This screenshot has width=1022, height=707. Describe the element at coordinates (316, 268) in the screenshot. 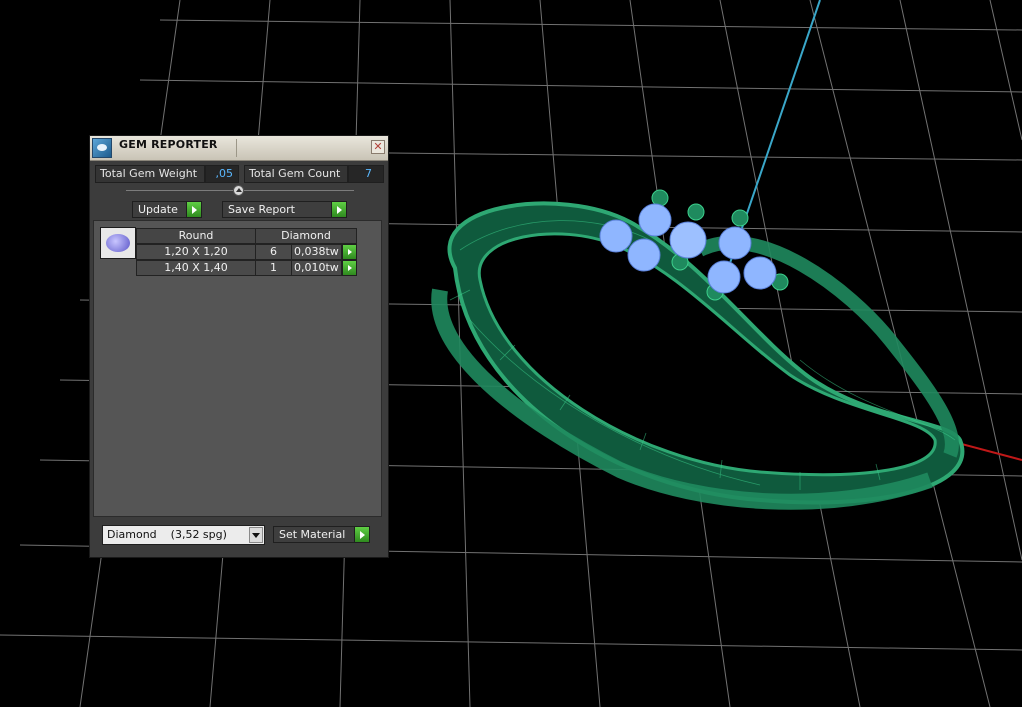

I see `gem-weight-cell: 0,010tw` at that location.